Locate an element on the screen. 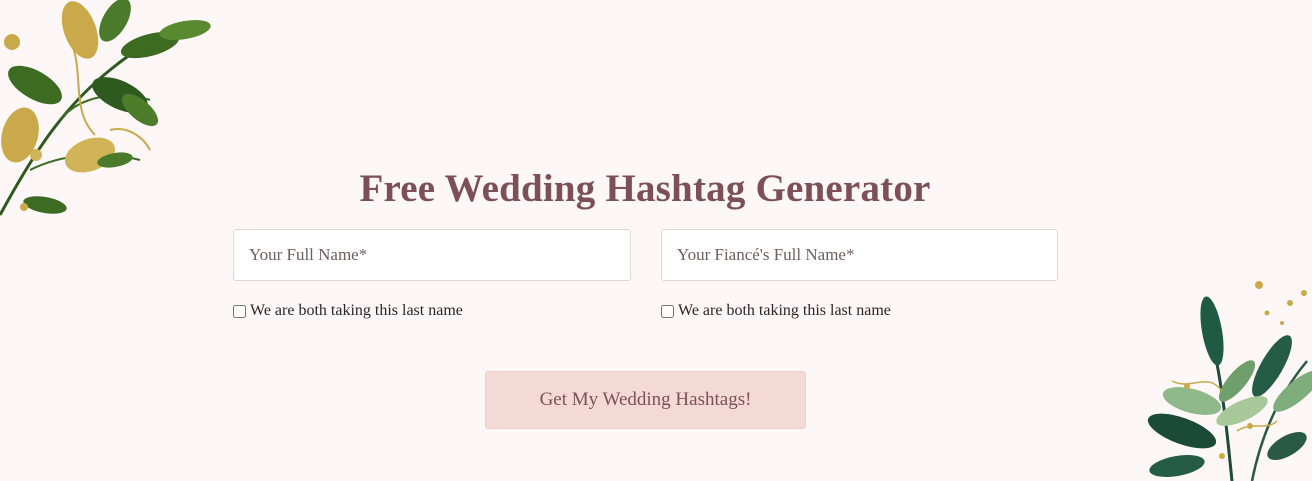 The width and height of the screenshot is (1312, 481). full-name-input is located at coordinates (432, 255).